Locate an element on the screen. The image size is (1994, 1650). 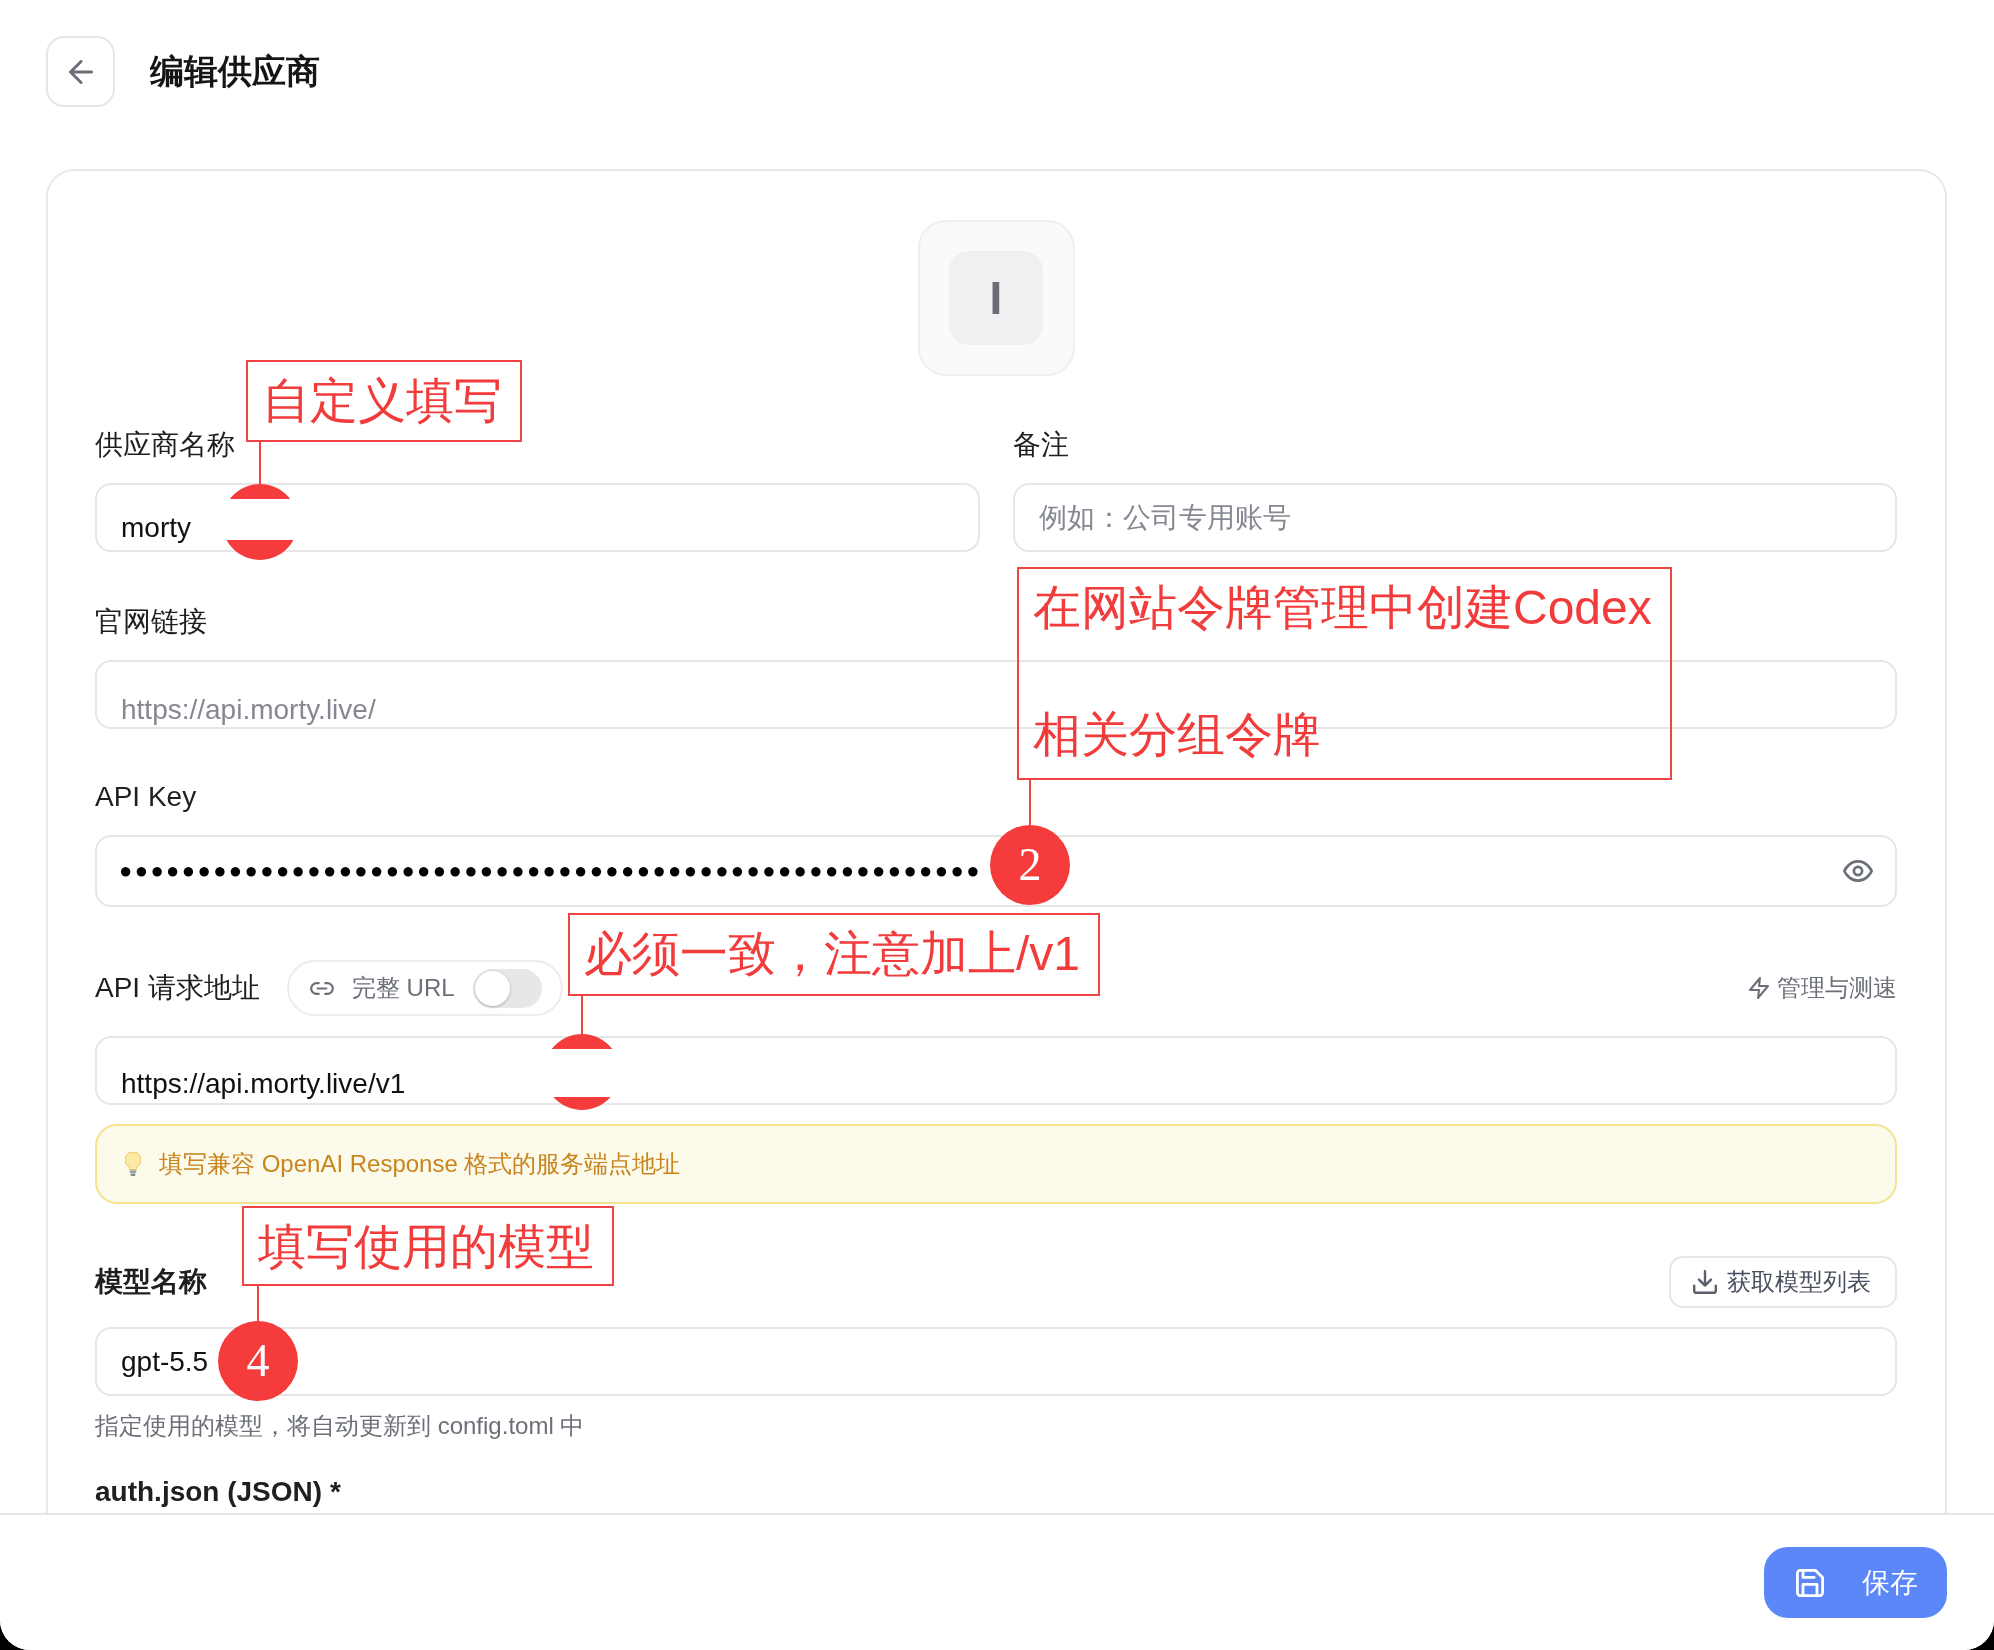
avatar-frame: I is located at coordinates (996, 298).